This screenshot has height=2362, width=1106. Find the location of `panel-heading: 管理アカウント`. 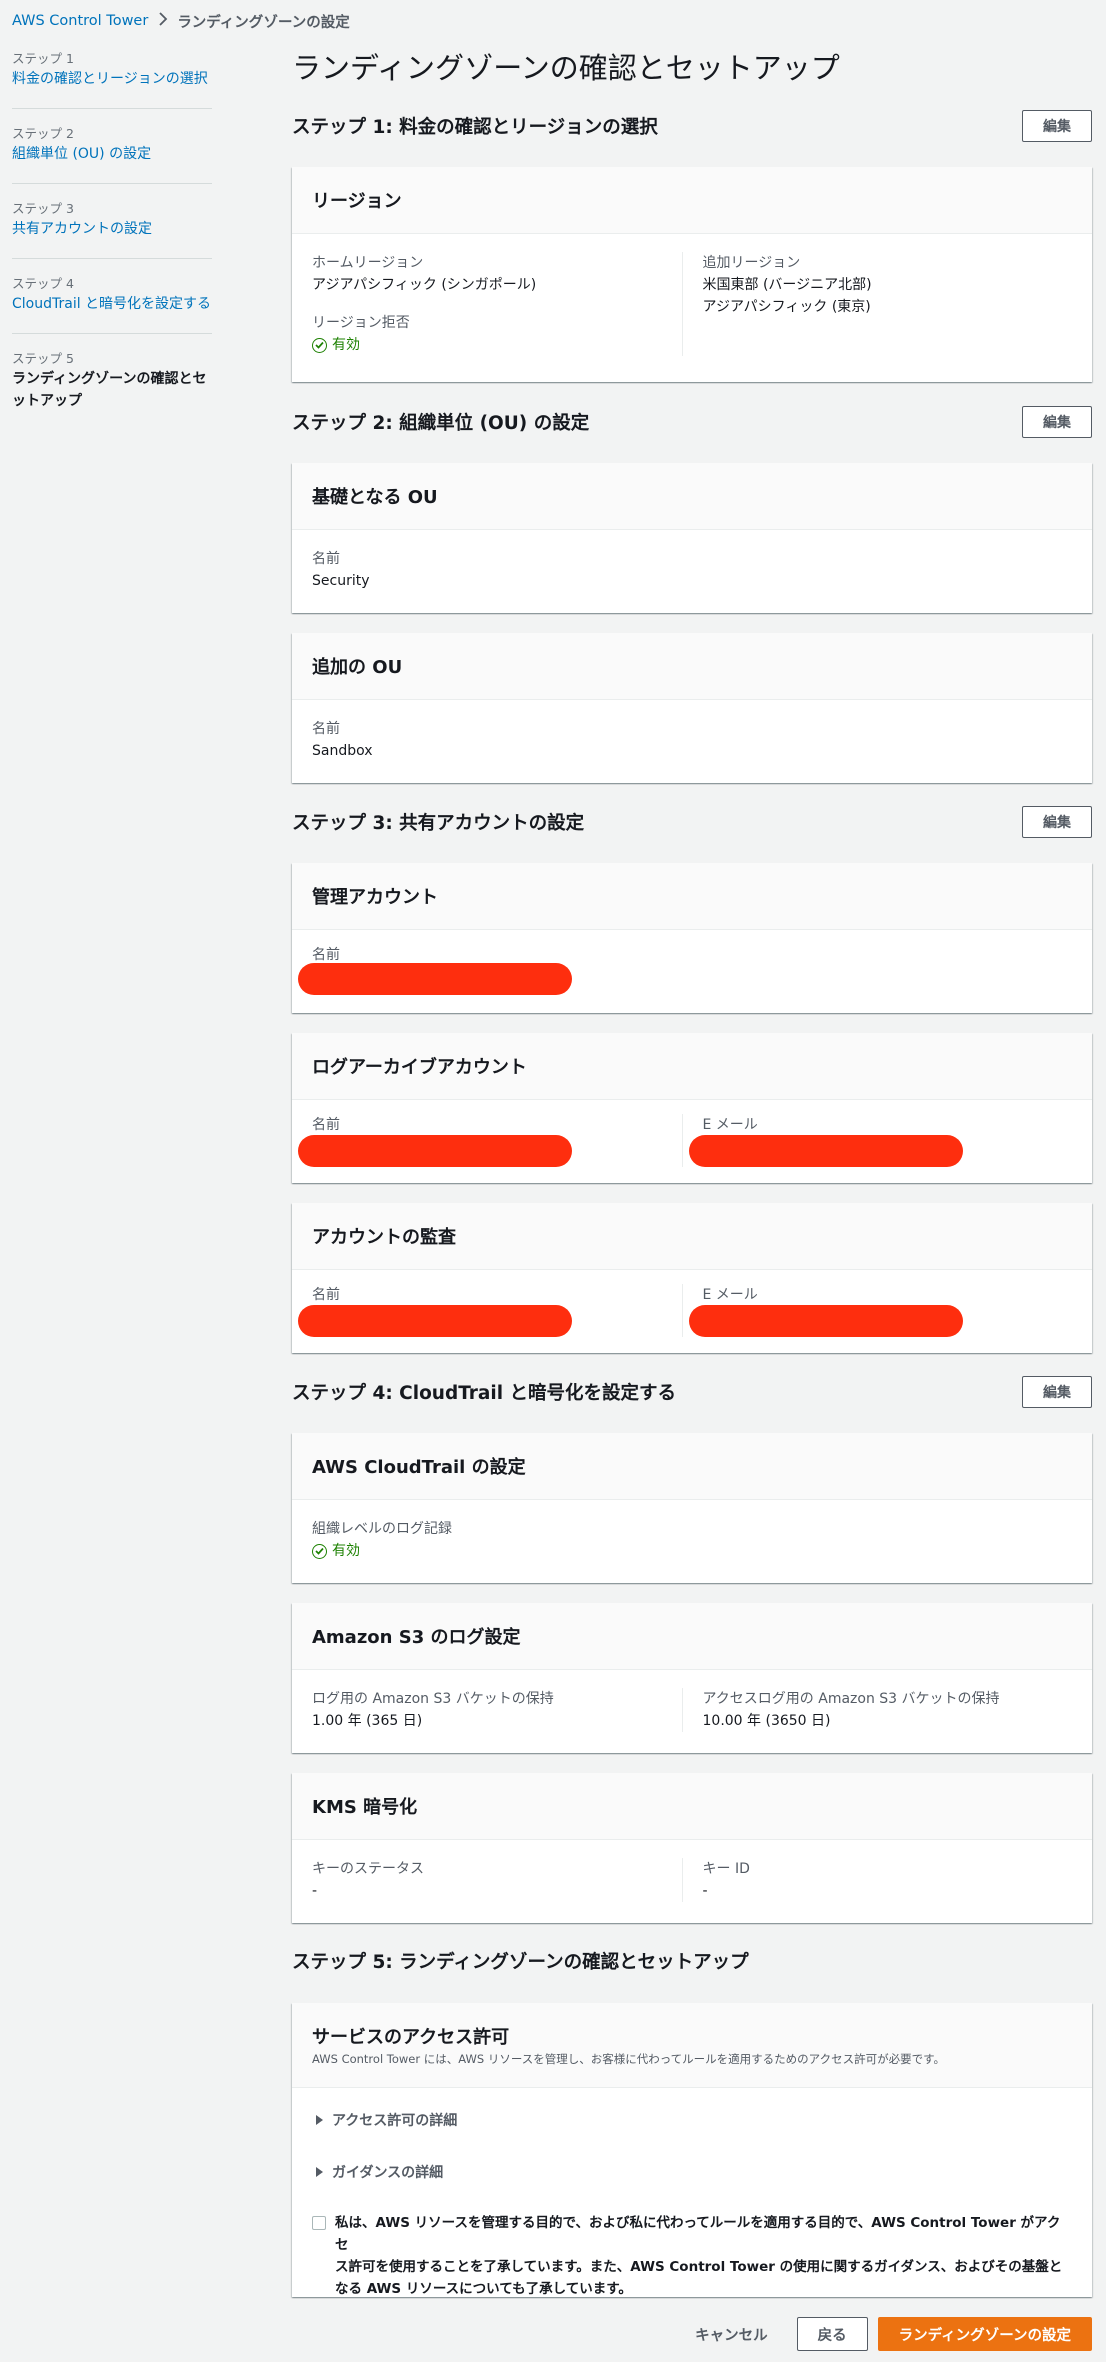

panel-heading: 管理アカウント is located at coordinates (375, 897).